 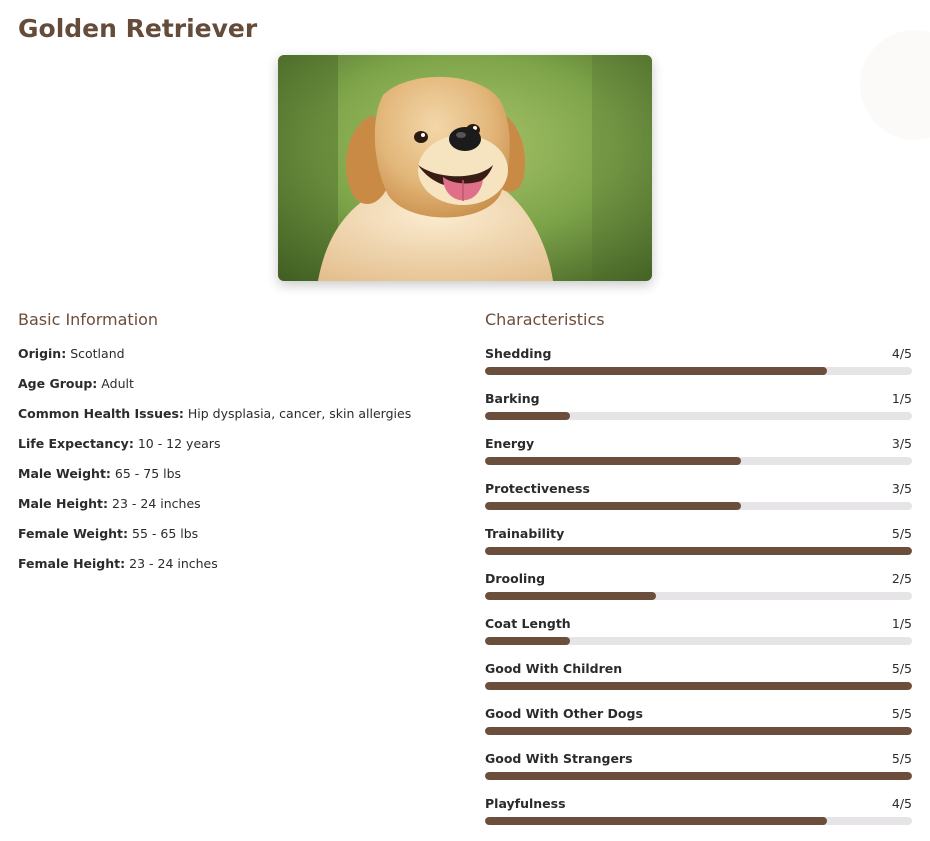 What do you see at coordinates (64, 473) in the screenshot?
I see `info-label: Male Weight:` at bounding box center [64, 473].